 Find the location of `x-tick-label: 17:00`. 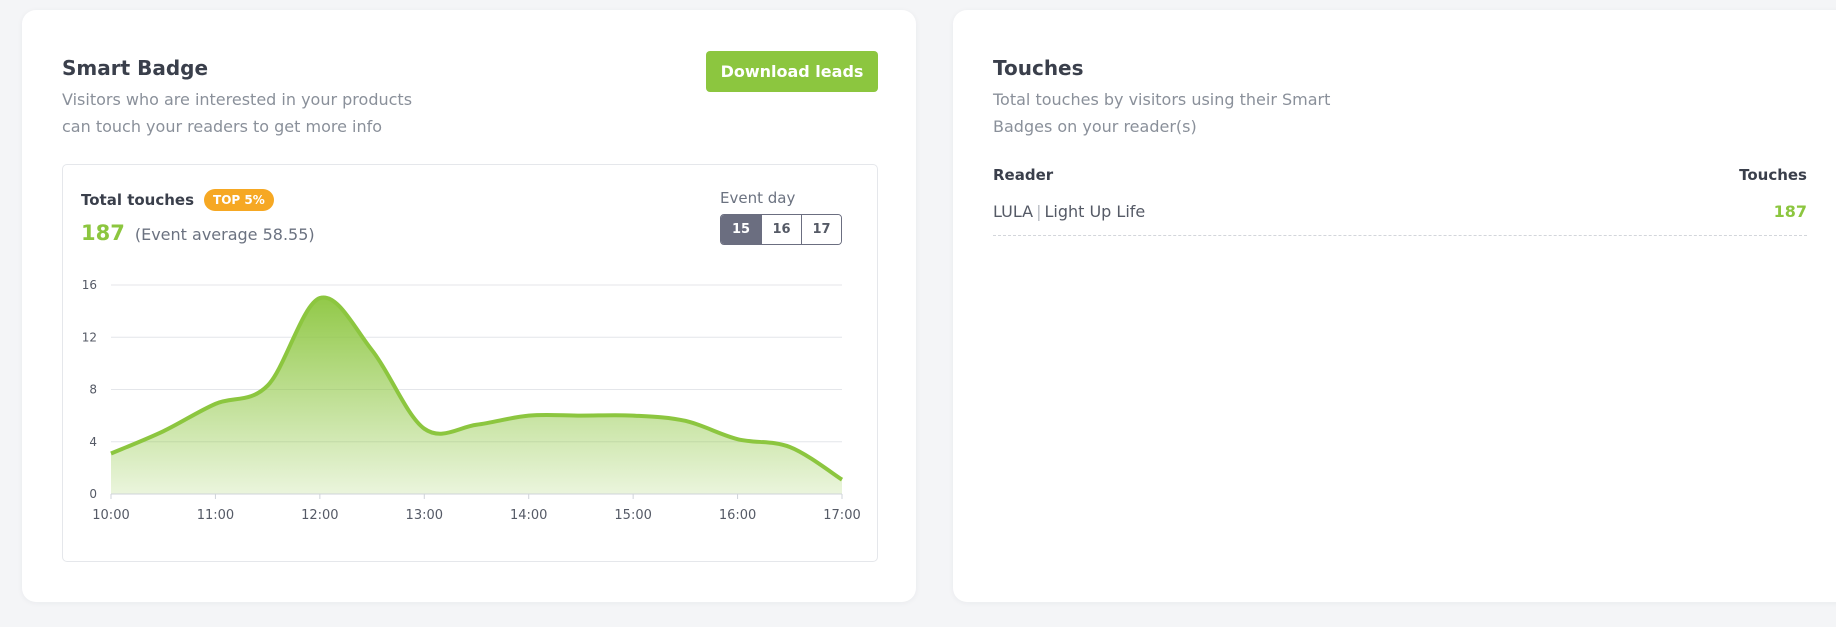

x-tick-label: 17:00 is located at coordinates (841, 515).